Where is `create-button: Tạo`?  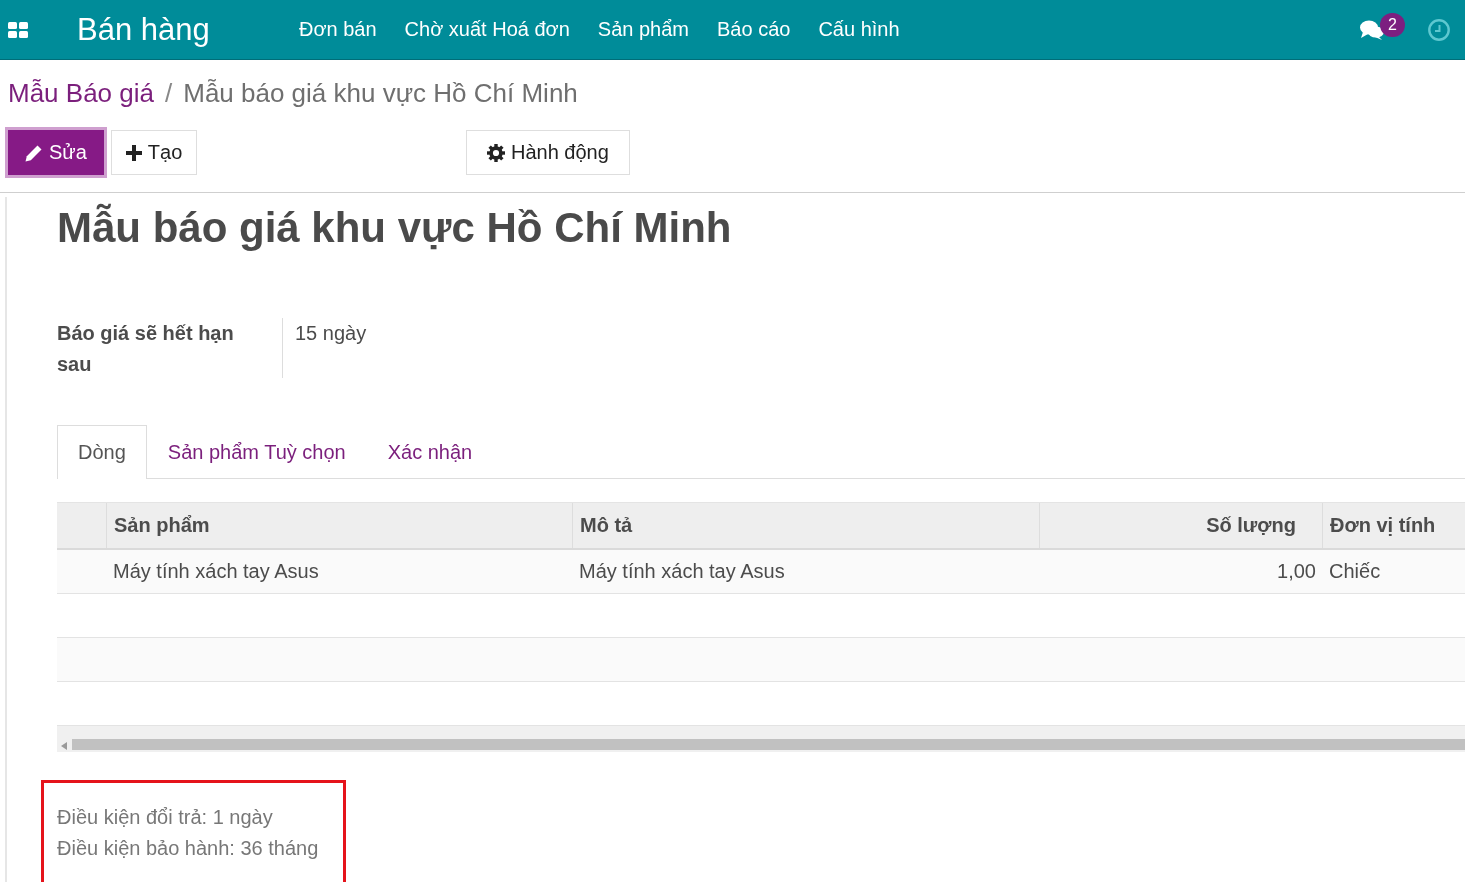
create-button: Tạo is located at coordinates (154, 152).